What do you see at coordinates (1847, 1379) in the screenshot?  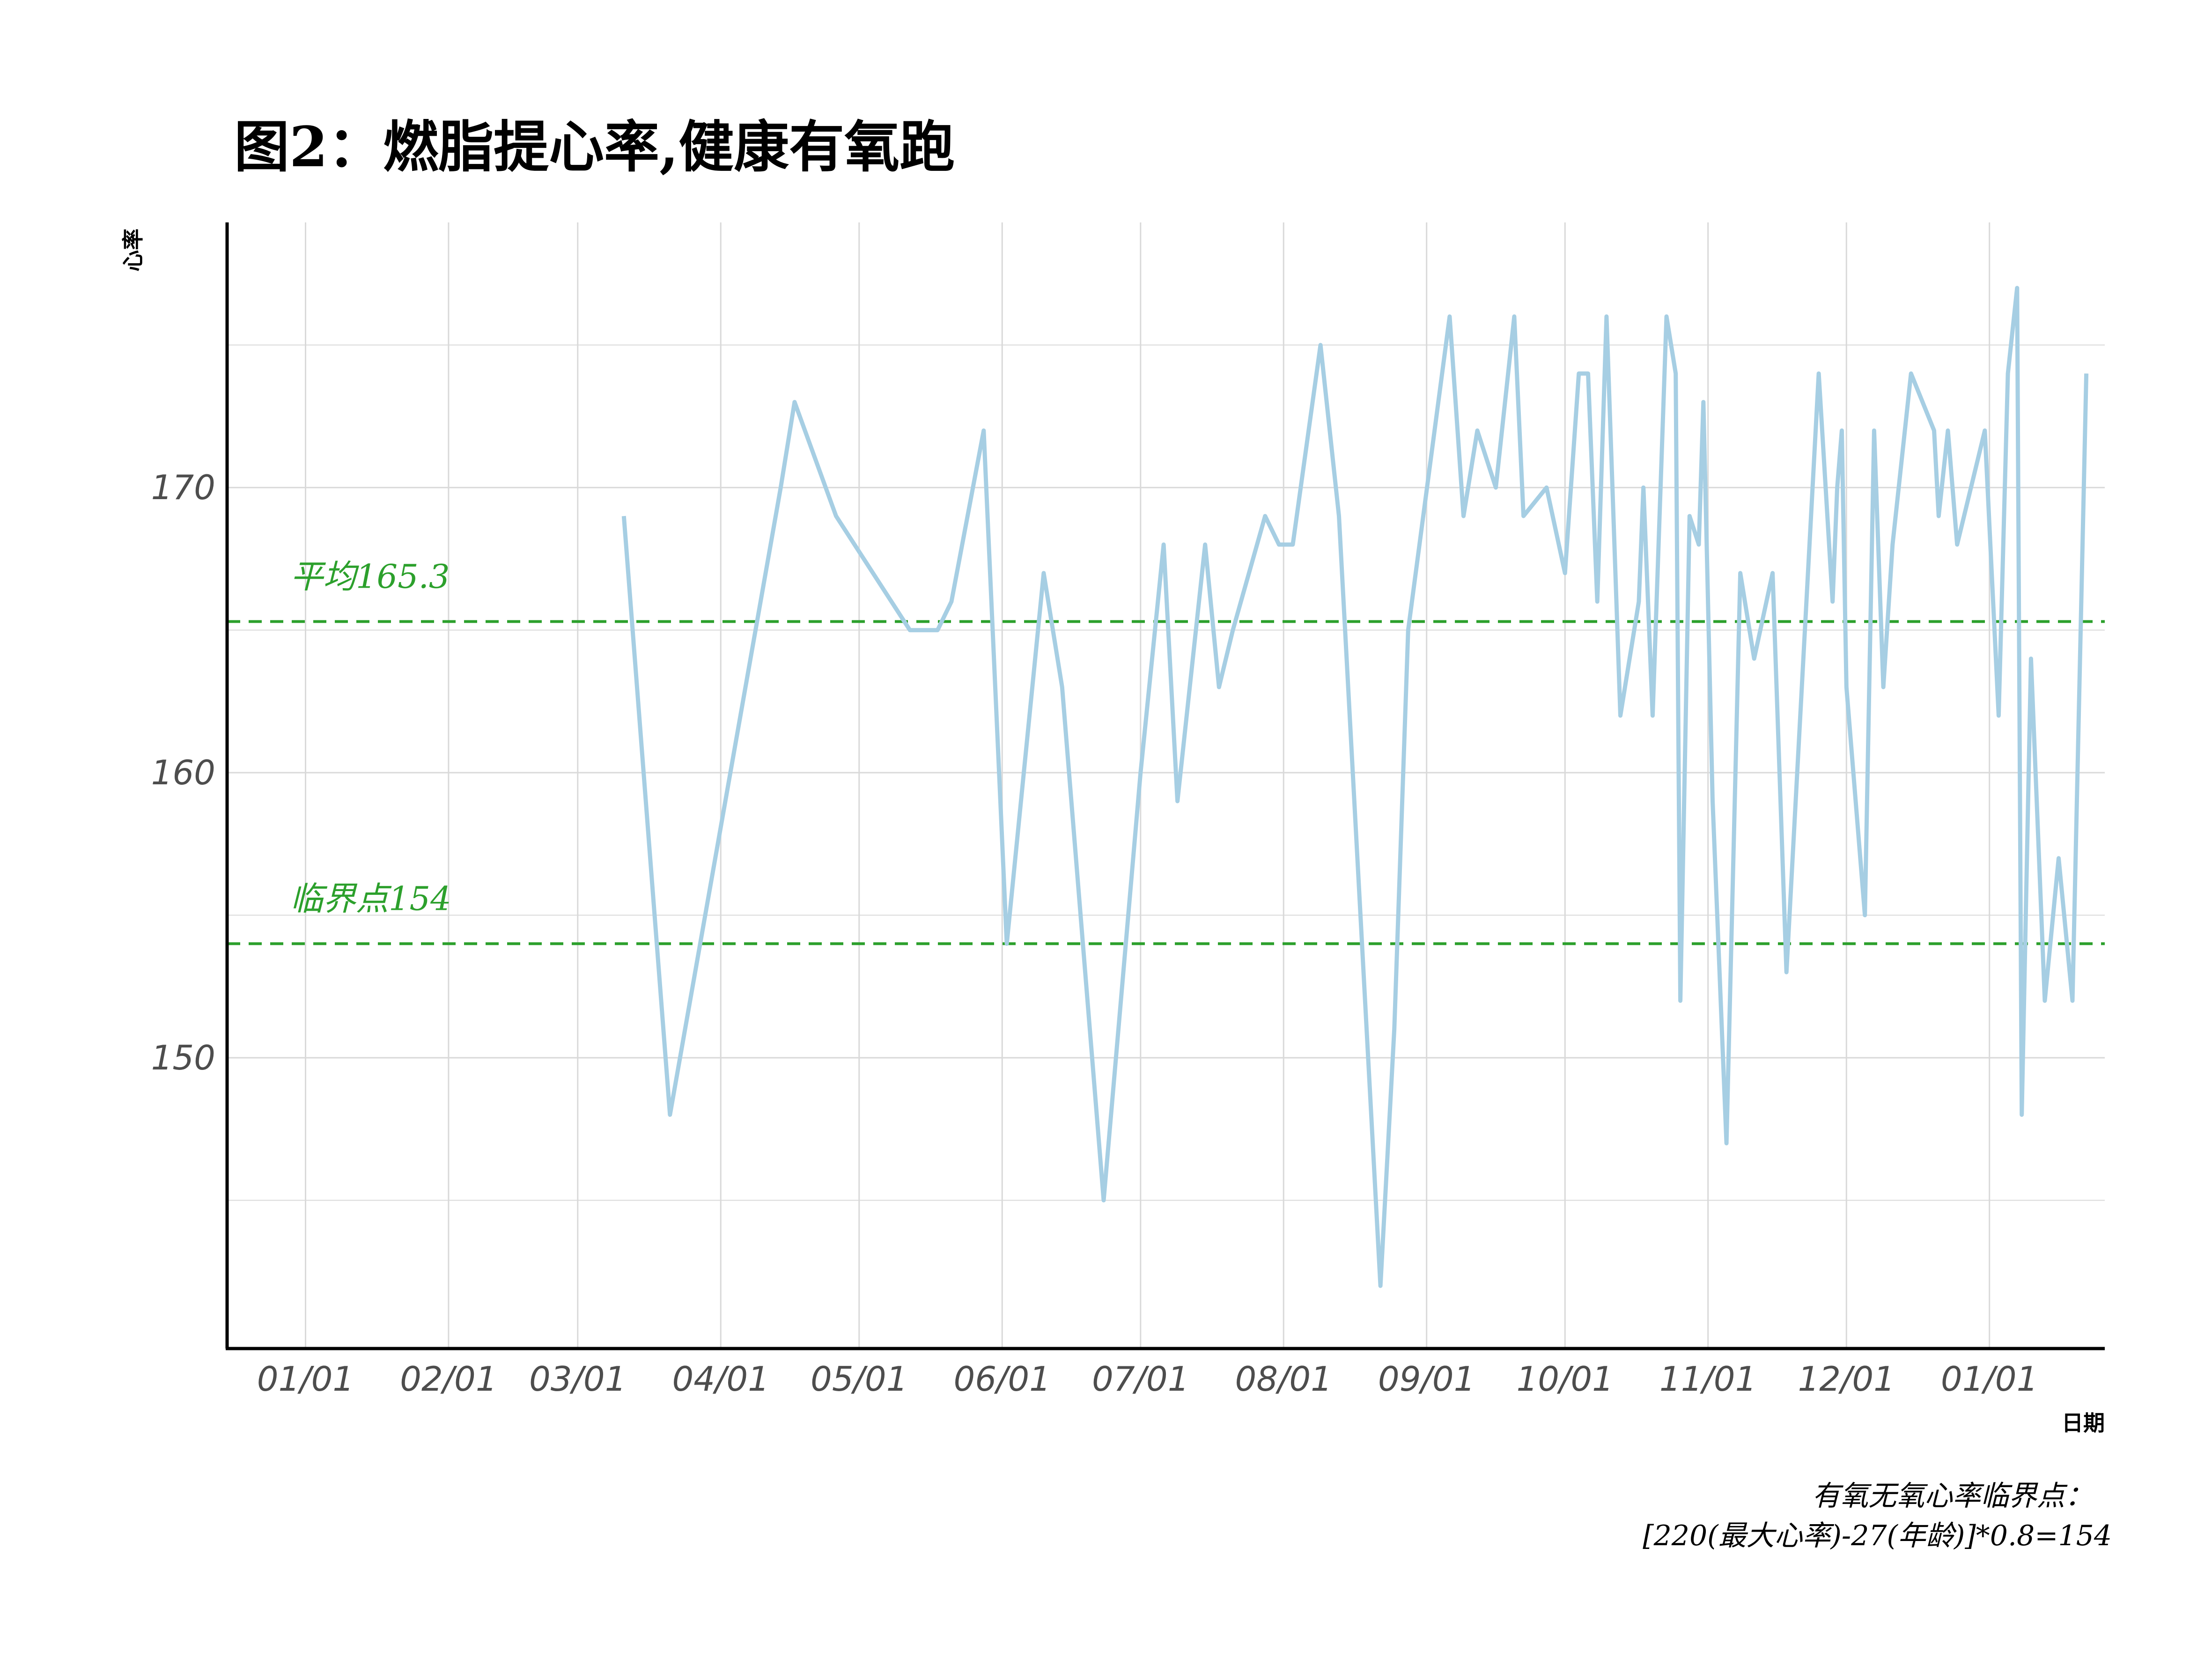 I see `x-tick-label: 12/01` at bounding box center [1847, 1379].